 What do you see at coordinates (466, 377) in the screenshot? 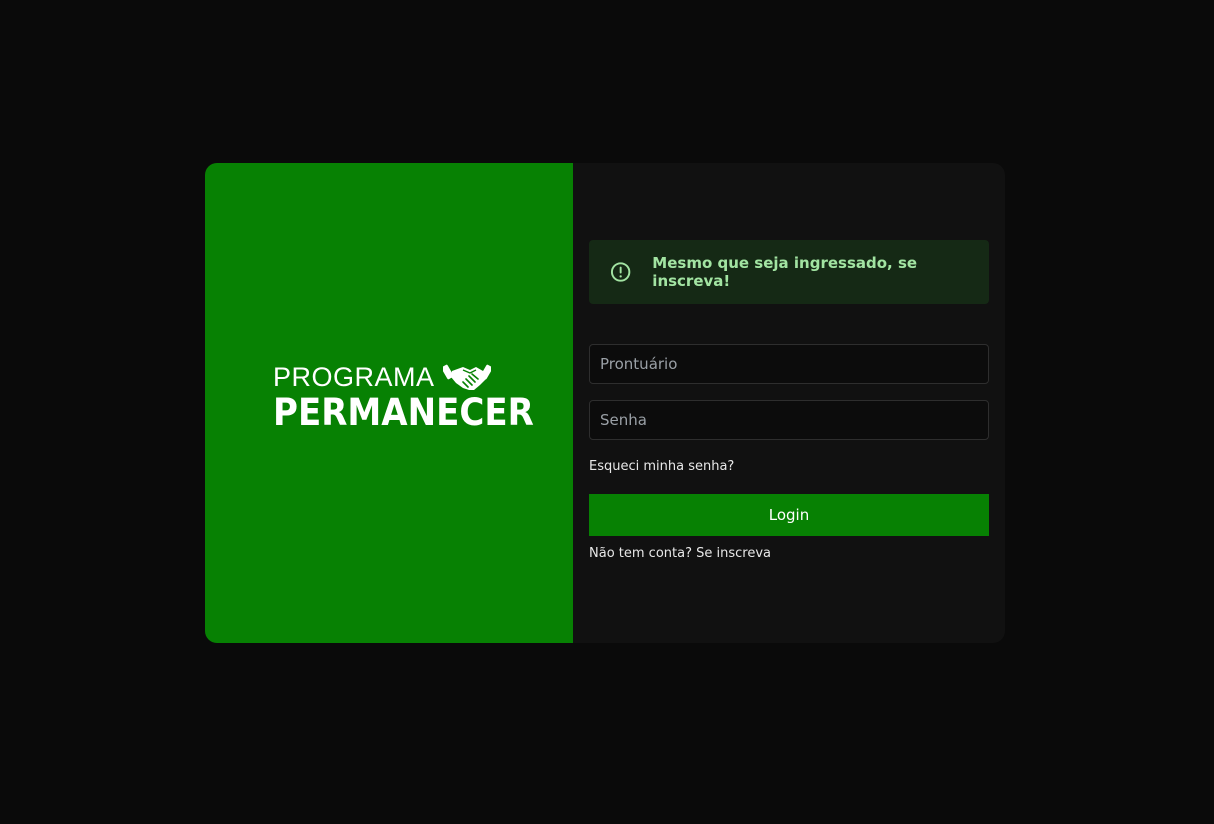
I see `handshake-icon` at bounding box center [466, 377].